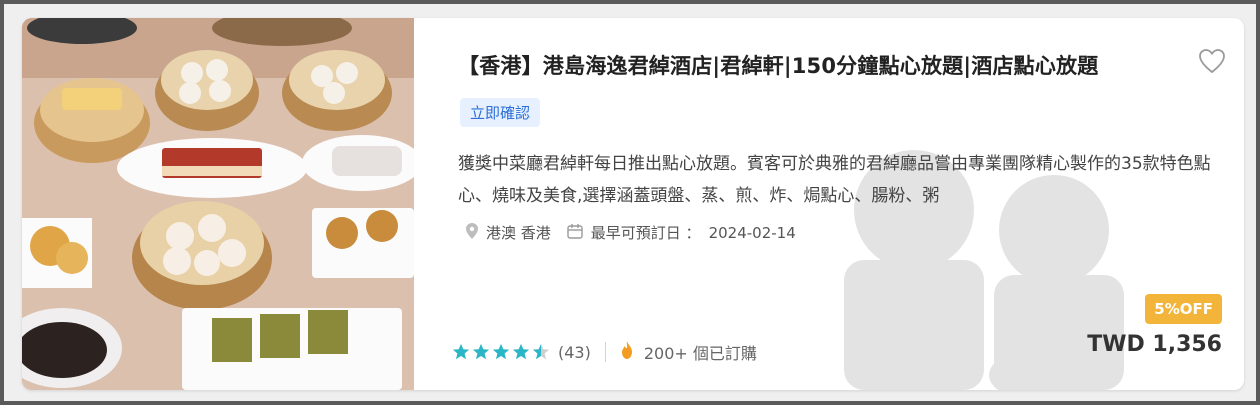 The width and height of the screenshot is (1260, 405). What do you see at coordinates (645, 233) in the screenshot?
I see `earliest-date-label: 最早可預訂日 ：` at bounding box center [645, 233].